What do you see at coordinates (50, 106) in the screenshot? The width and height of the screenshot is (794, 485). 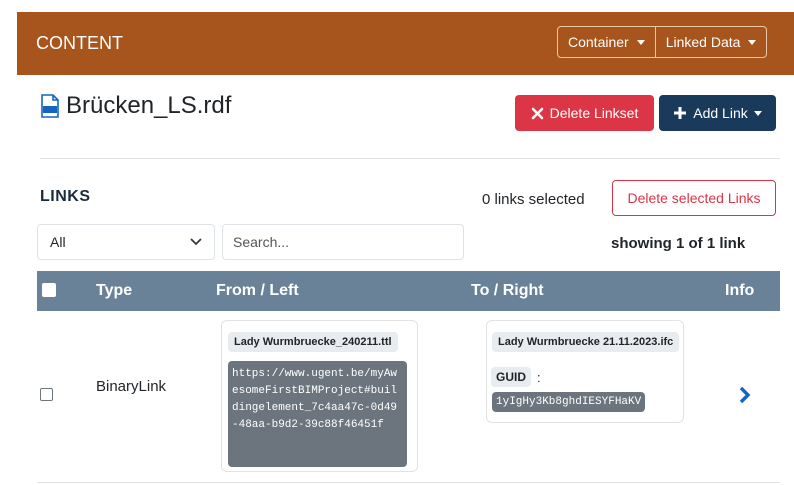 I see `pdf-file-icon` at bounding box center [50, 106].